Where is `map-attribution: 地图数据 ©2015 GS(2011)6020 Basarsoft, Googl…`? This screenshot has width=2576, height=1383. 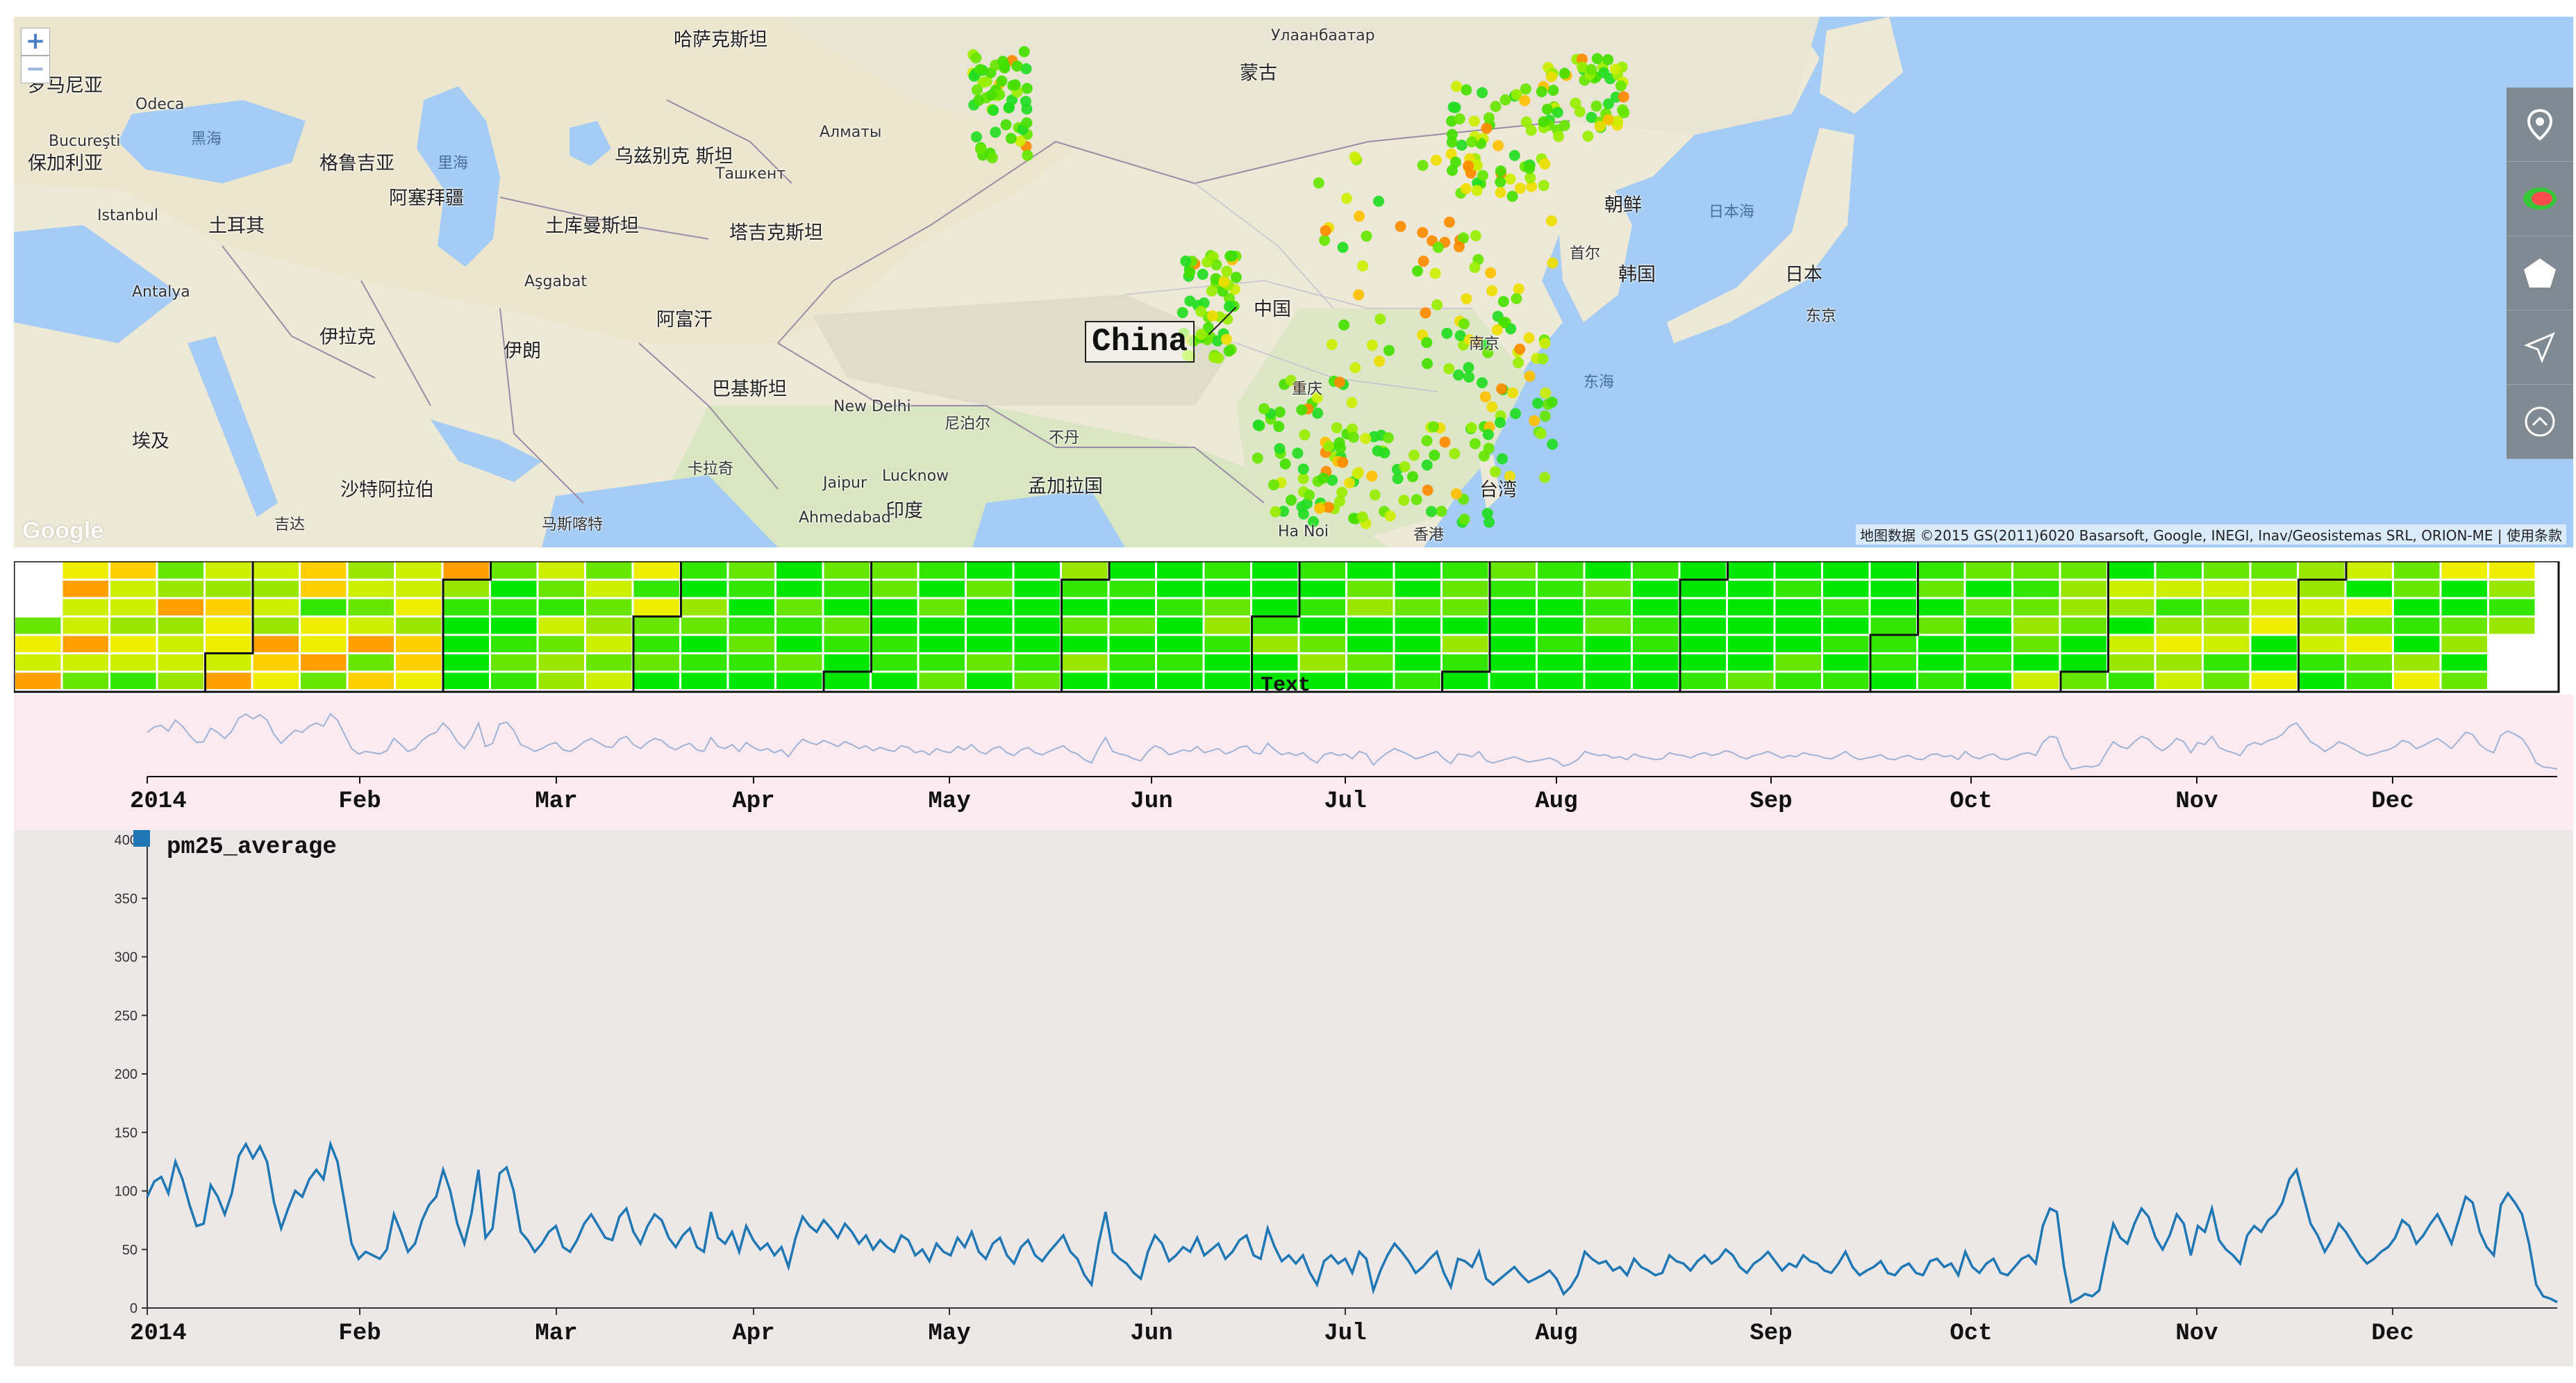
map-attribution: 地图数据 ©2015 GS(2011)6020 Basarsoft, Googl… is located at coordinates (2211, 534).